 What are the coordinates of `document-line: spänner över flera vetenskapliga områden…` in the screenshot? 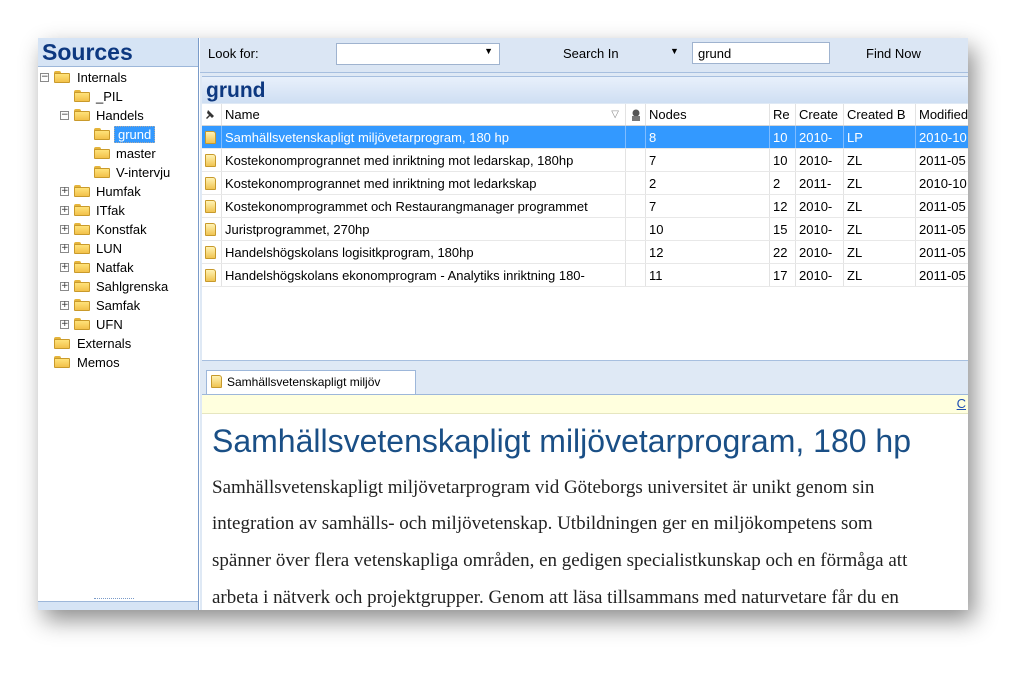 It's located at (560, 560).